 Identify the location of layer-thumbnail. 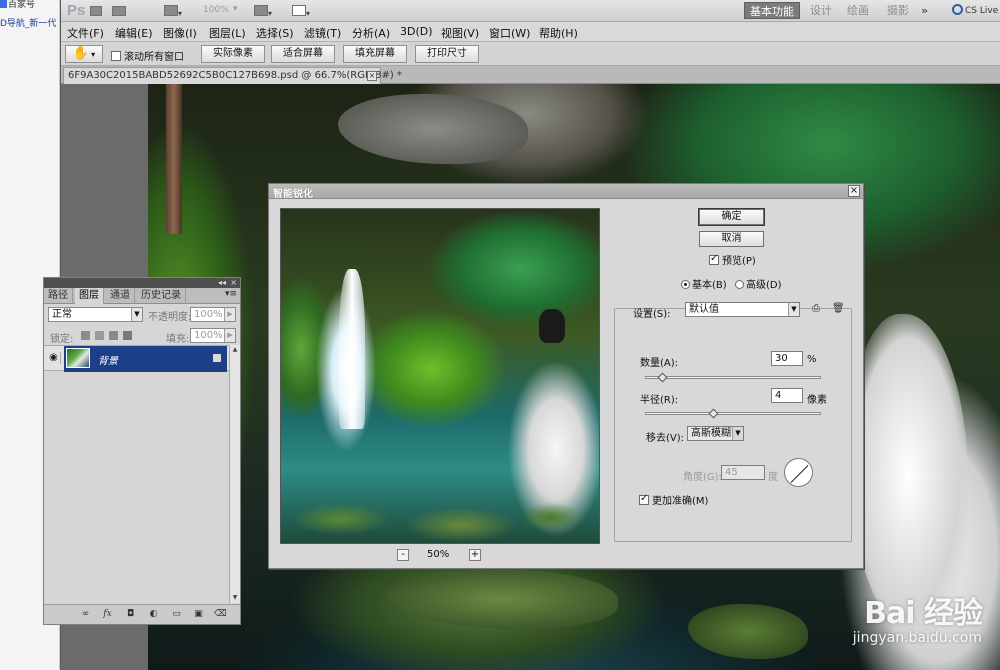
(78, 358).